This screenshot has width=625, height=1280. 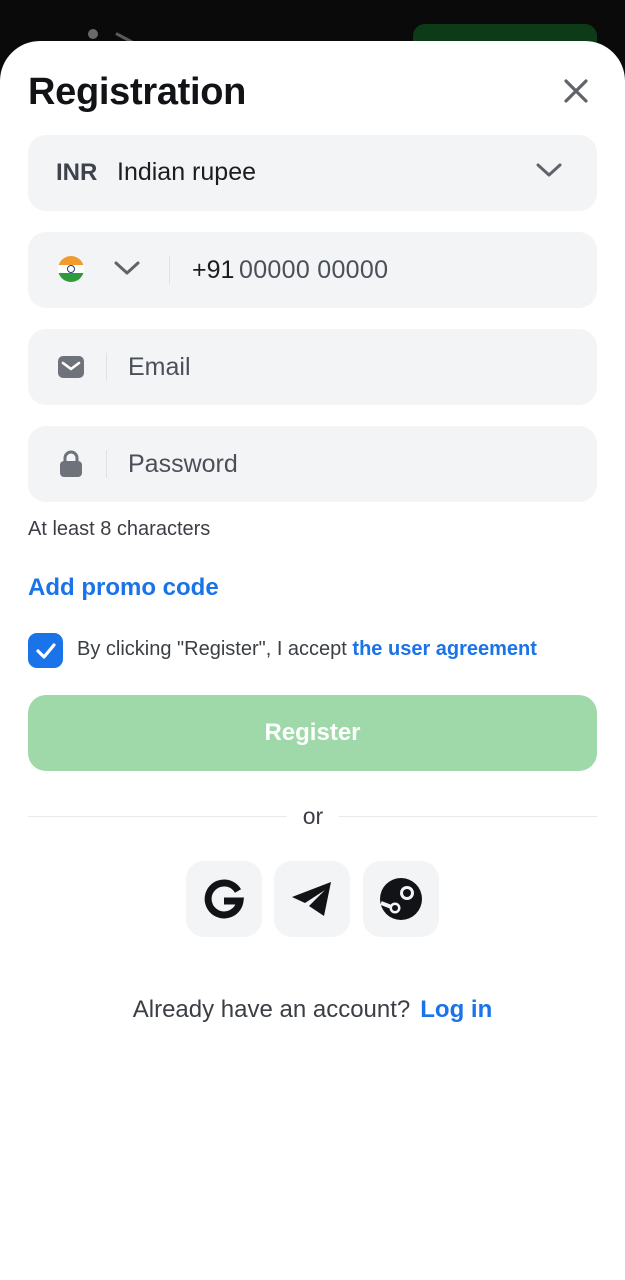 I want to click on password-placeholder: Password, so click(x=183, y=464).